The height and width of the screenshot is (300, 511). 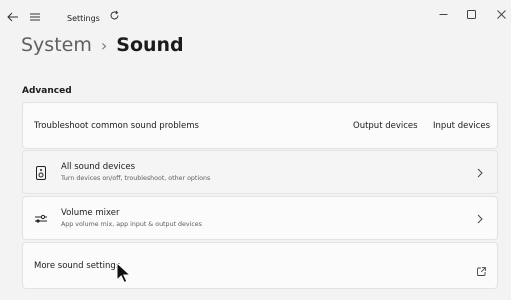 I want to click on input-devices-link: Input devices, so click(x=461, y=126).